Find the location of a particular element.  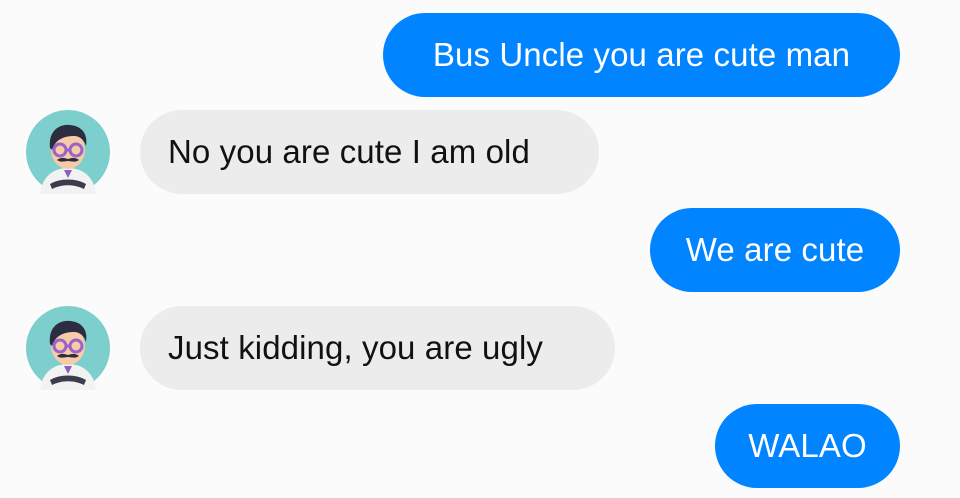

outgoing-message-bubble: WALAO is located at coordinates (807, 446).